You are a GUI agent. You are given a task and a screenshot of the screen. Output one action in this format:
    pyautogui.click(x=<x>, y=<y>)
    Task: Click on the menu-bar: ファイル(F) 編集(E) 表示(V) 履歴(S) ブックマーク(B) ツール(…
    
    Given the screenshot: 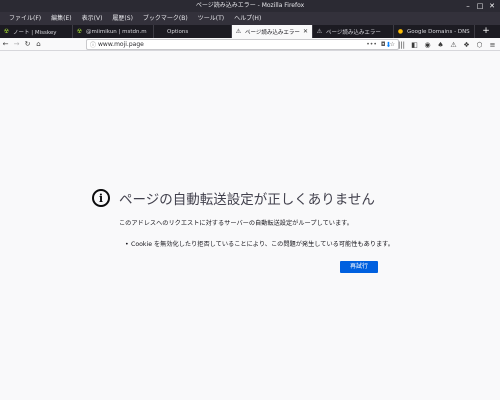 What is the action you would take?
    pyautogui.click(x=250, y=18)
    